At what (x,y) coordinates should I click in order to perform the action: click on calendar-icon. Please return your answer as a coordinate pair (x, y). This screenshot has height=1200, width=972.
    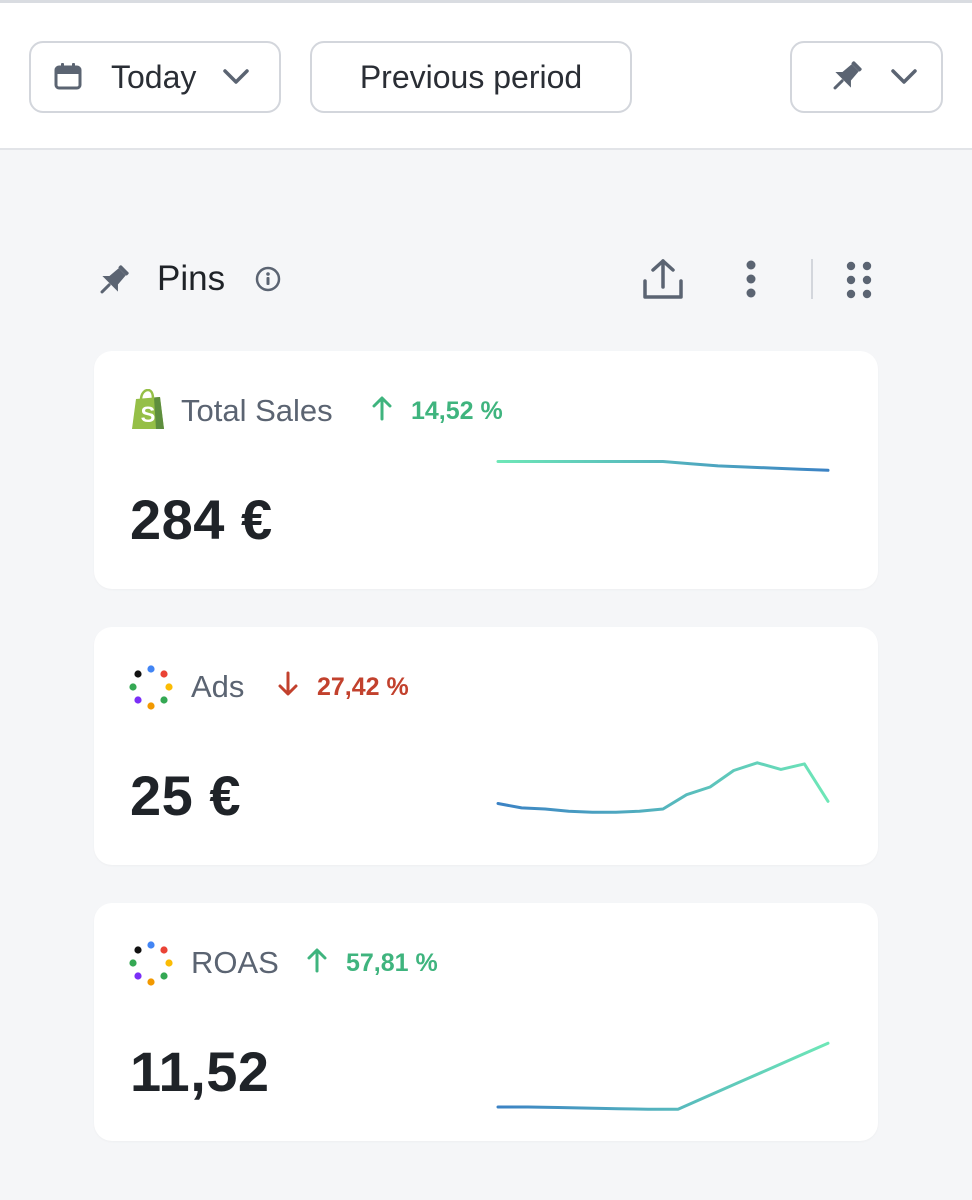
    Looking at the image, I should click on (68, 76).